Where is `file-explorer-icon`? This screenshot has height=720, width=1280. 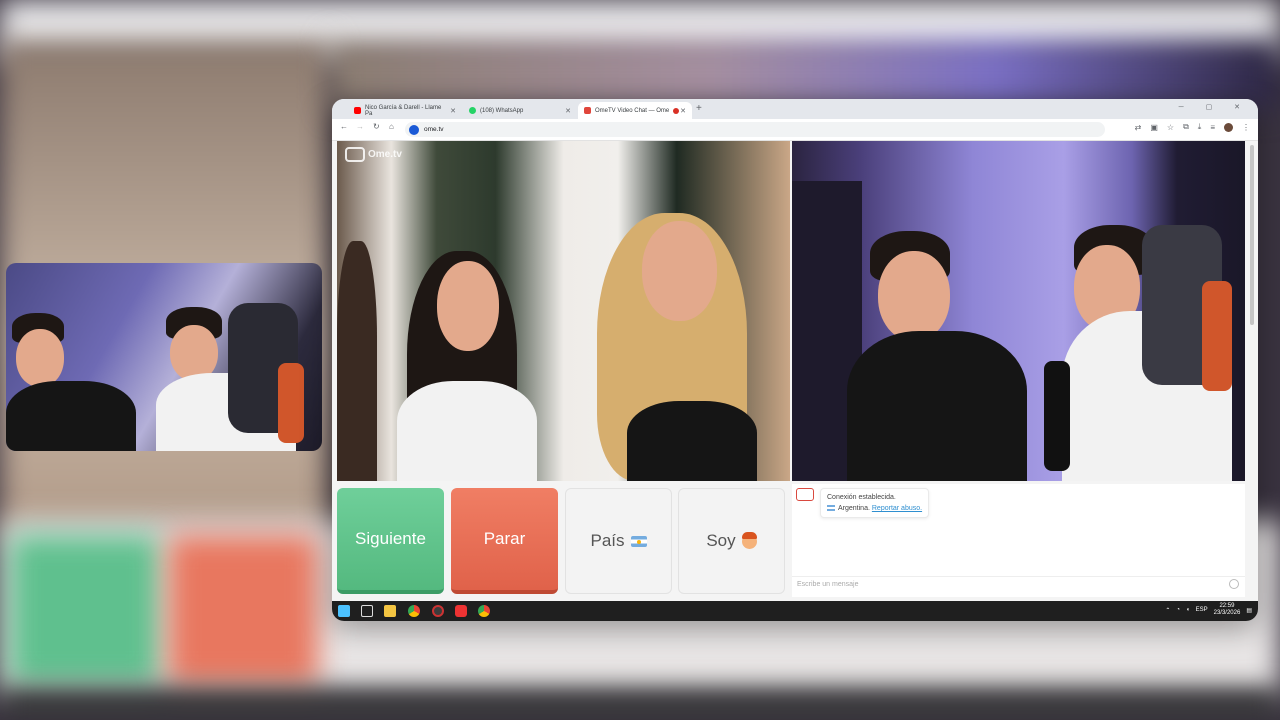 file-explorer-icon is located at coordinates (390, 611).